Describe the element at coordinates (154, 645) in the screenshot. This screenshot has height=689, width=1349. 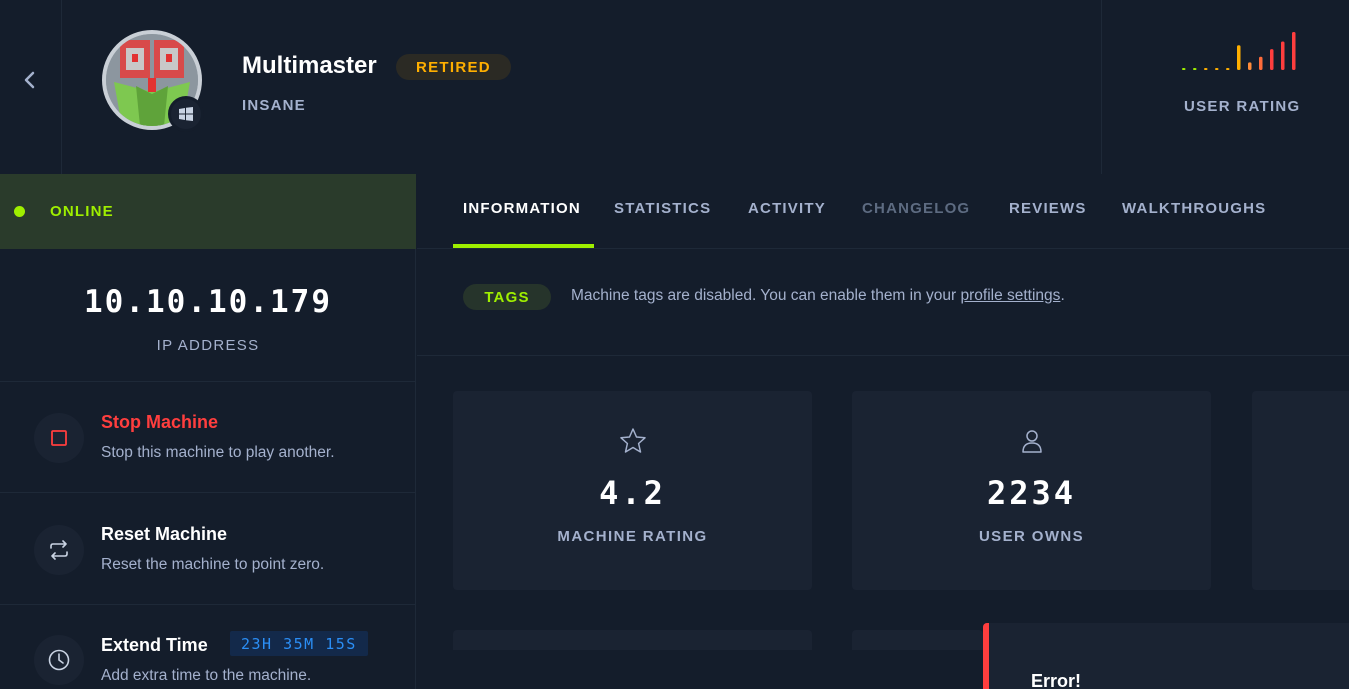
I see `extend-time-title: Extend Time` at that location.